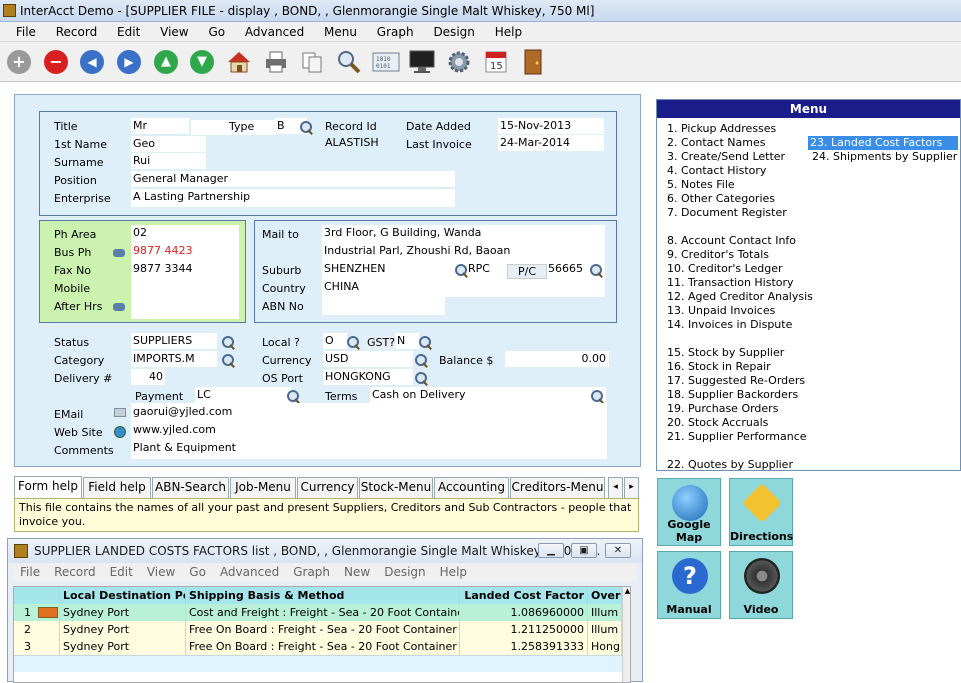  What do you see at coordinates (323, 595) in the screenshot?
I see `column-header-basis: Shipping Basis & Method` at bounding box center [323, 595].